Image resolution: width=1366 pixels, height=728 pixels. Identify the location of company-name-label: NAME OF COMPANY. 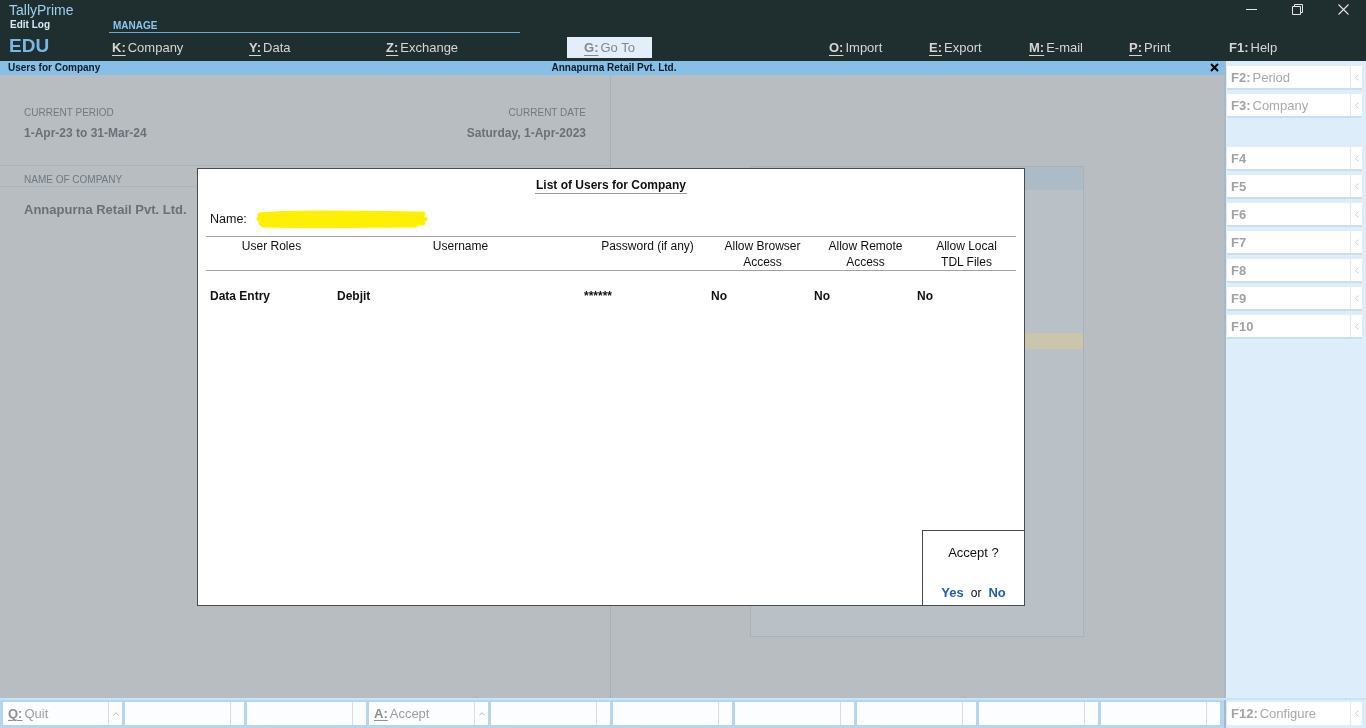
(73, 179).